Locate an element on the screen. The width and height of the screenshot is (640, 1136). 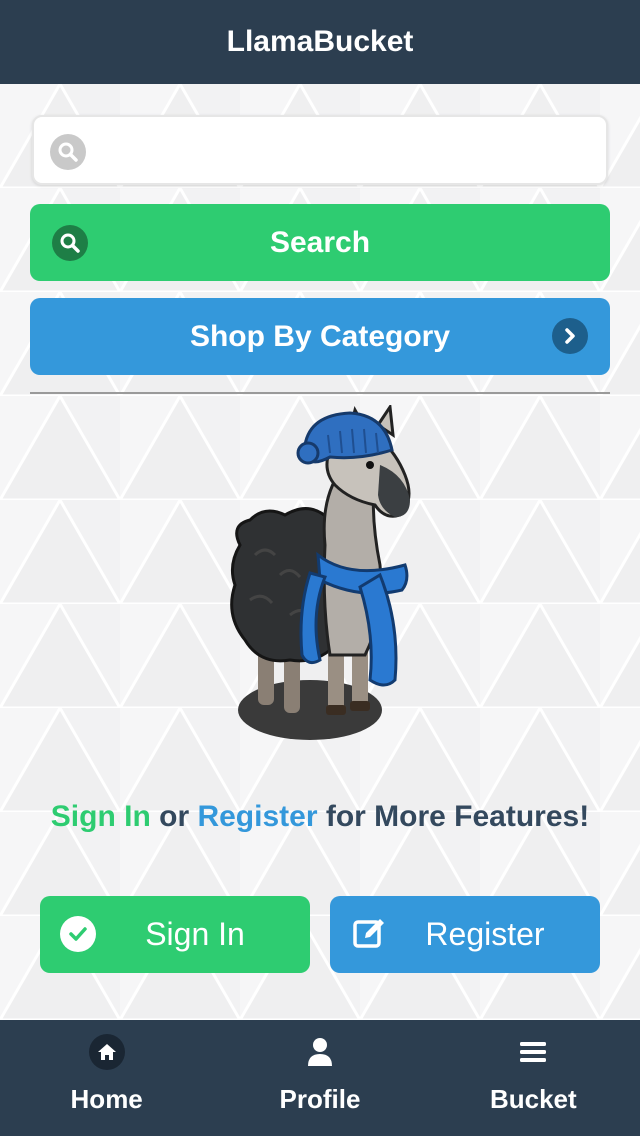
app-title: LlamaBucket is located at coordinates (320, 41).